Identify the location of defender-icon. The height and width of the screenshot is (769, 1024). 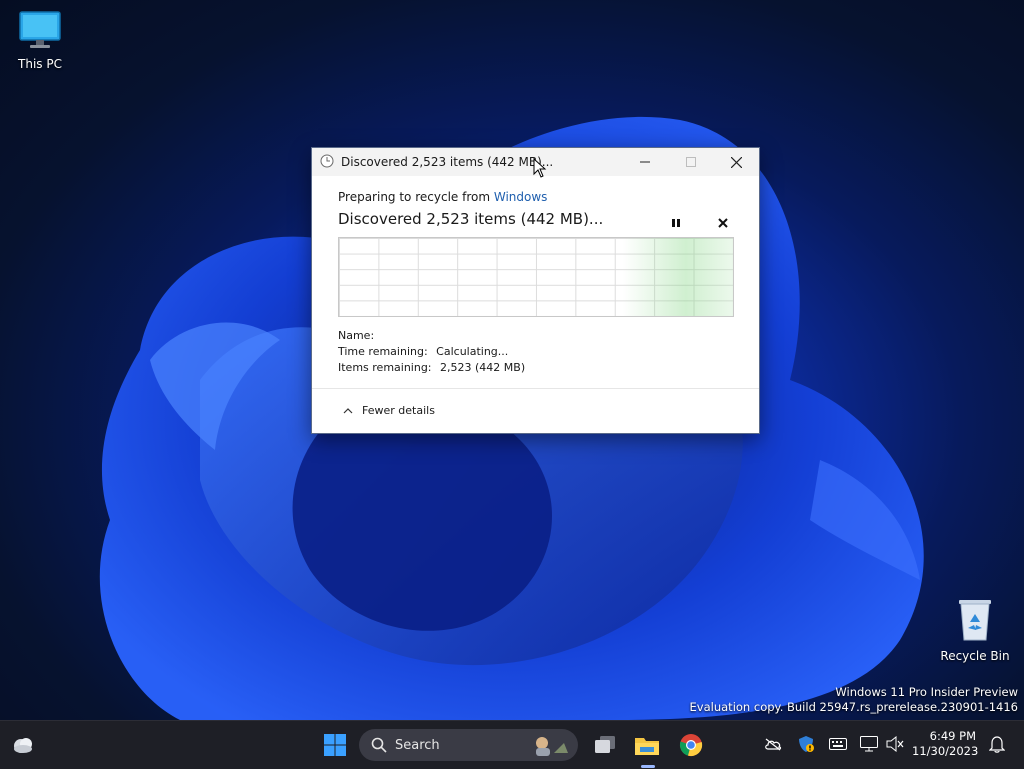
(806, 744).